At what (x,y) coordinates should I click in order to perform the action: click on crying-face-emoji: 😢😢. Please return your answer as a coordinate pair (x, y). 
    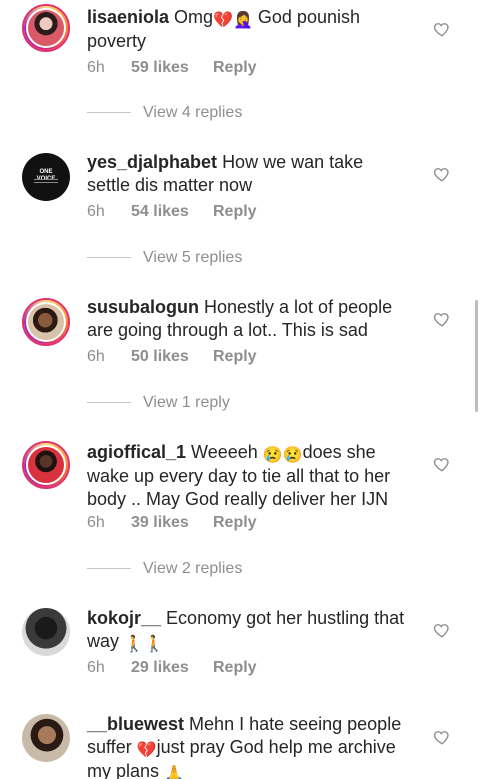
    Looking at the image, I should click on (282, 455).